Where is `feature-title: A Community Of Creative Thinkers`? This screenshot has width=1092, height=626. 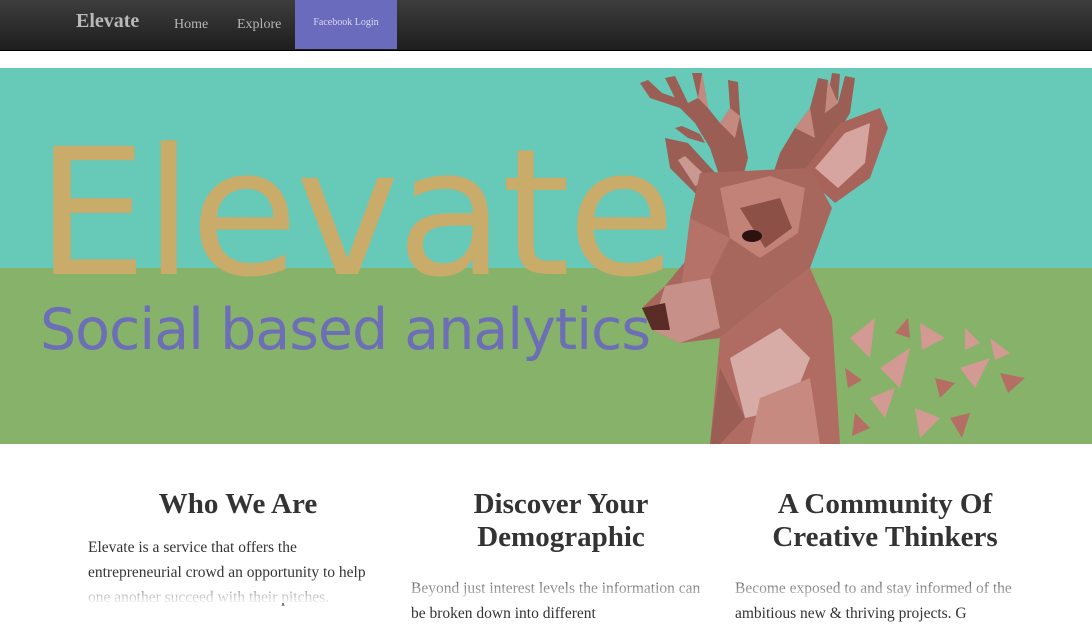
feature-title: A Community Of Creative Thinkers is located at coordinates (885, 520).